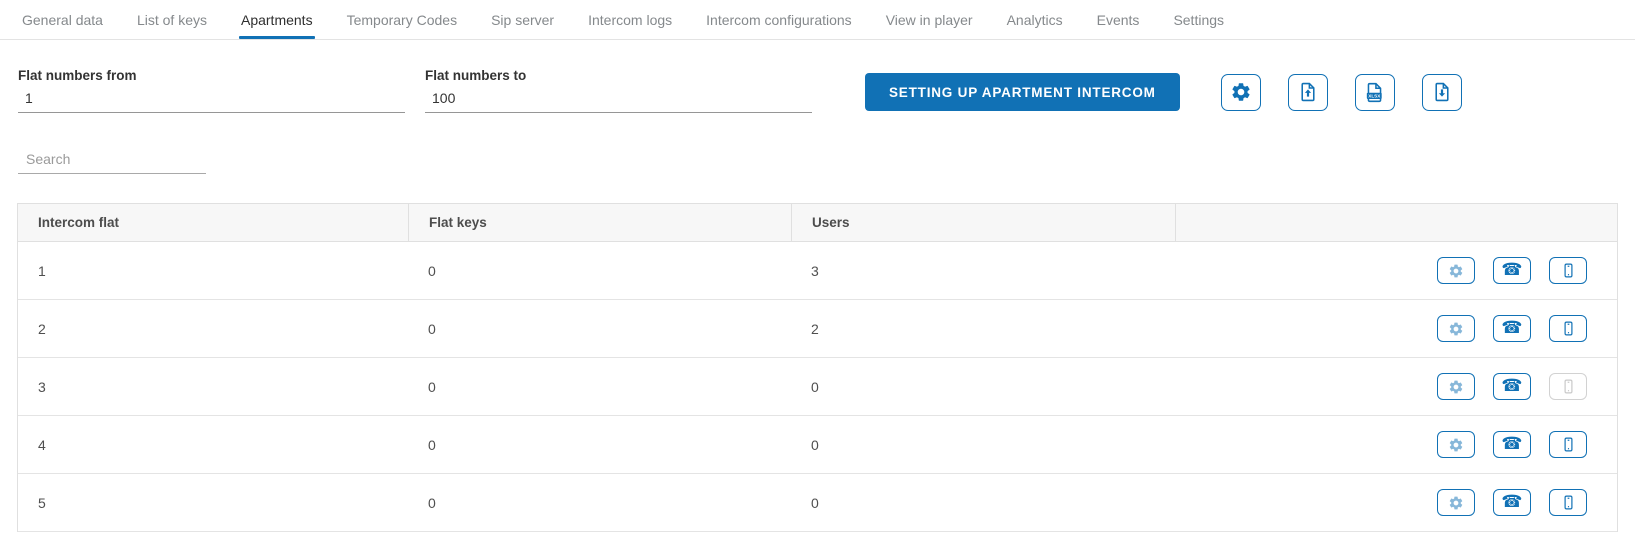 The height and width of the screenshot is (537, 1635). I want to click on tab-general-data: General data, so click(62, 19).